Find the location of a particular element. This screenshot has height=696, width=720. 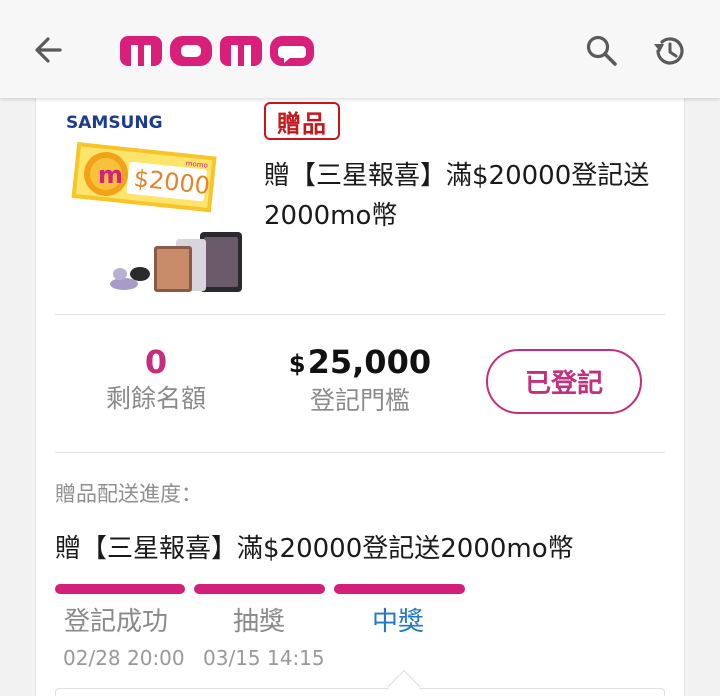

svg-text: m is located at coordinates (110, 175).